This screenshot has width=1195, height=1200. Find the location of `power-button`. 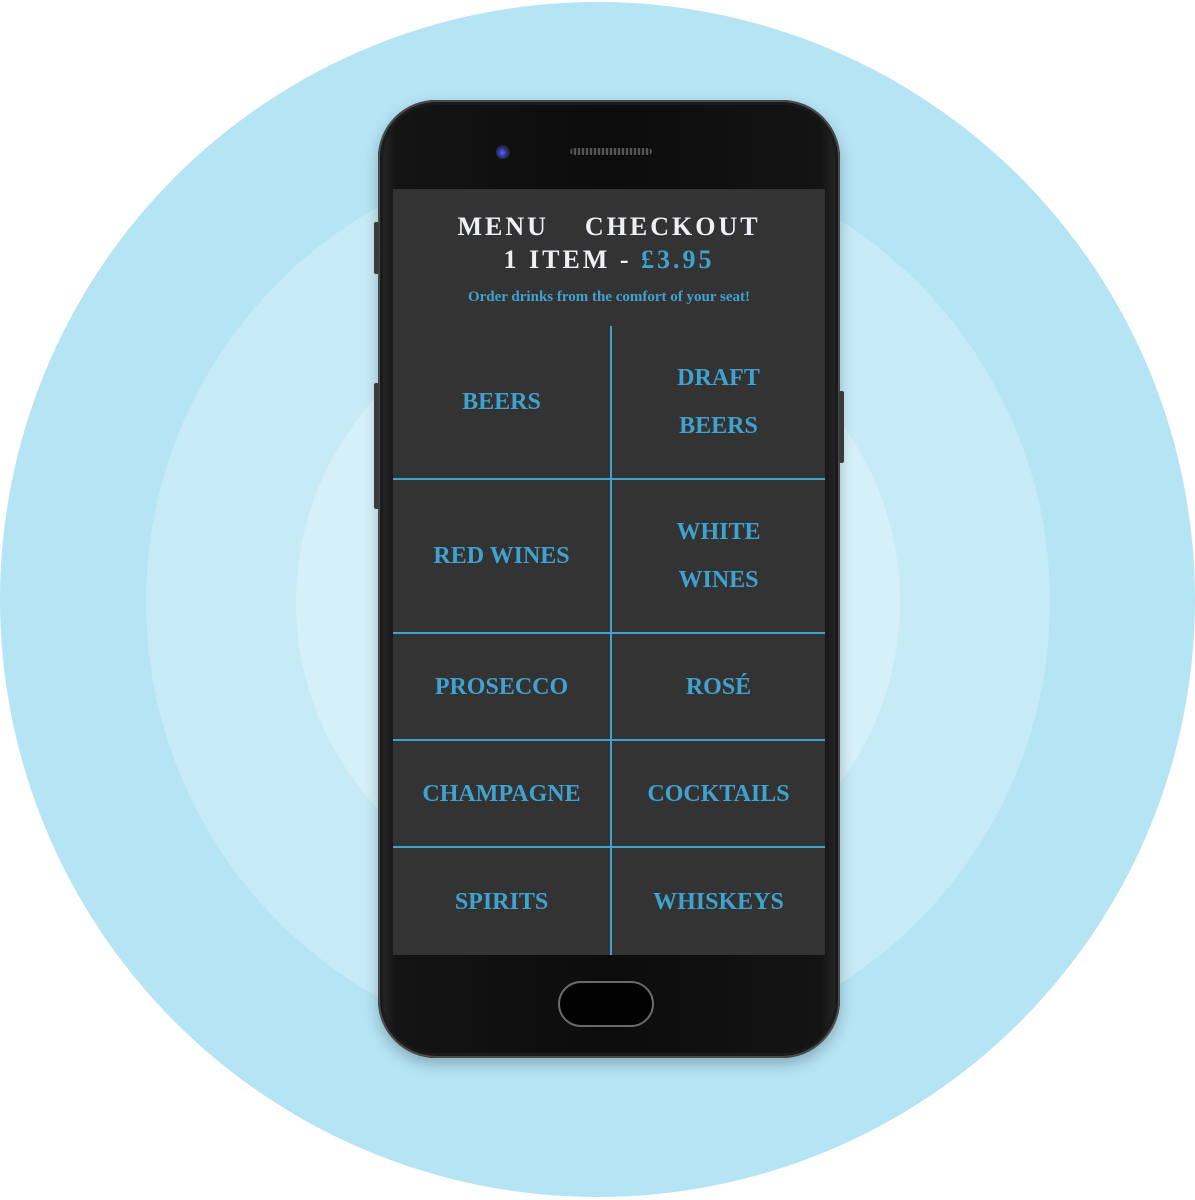

power-button is located at coordinates (841, 427).